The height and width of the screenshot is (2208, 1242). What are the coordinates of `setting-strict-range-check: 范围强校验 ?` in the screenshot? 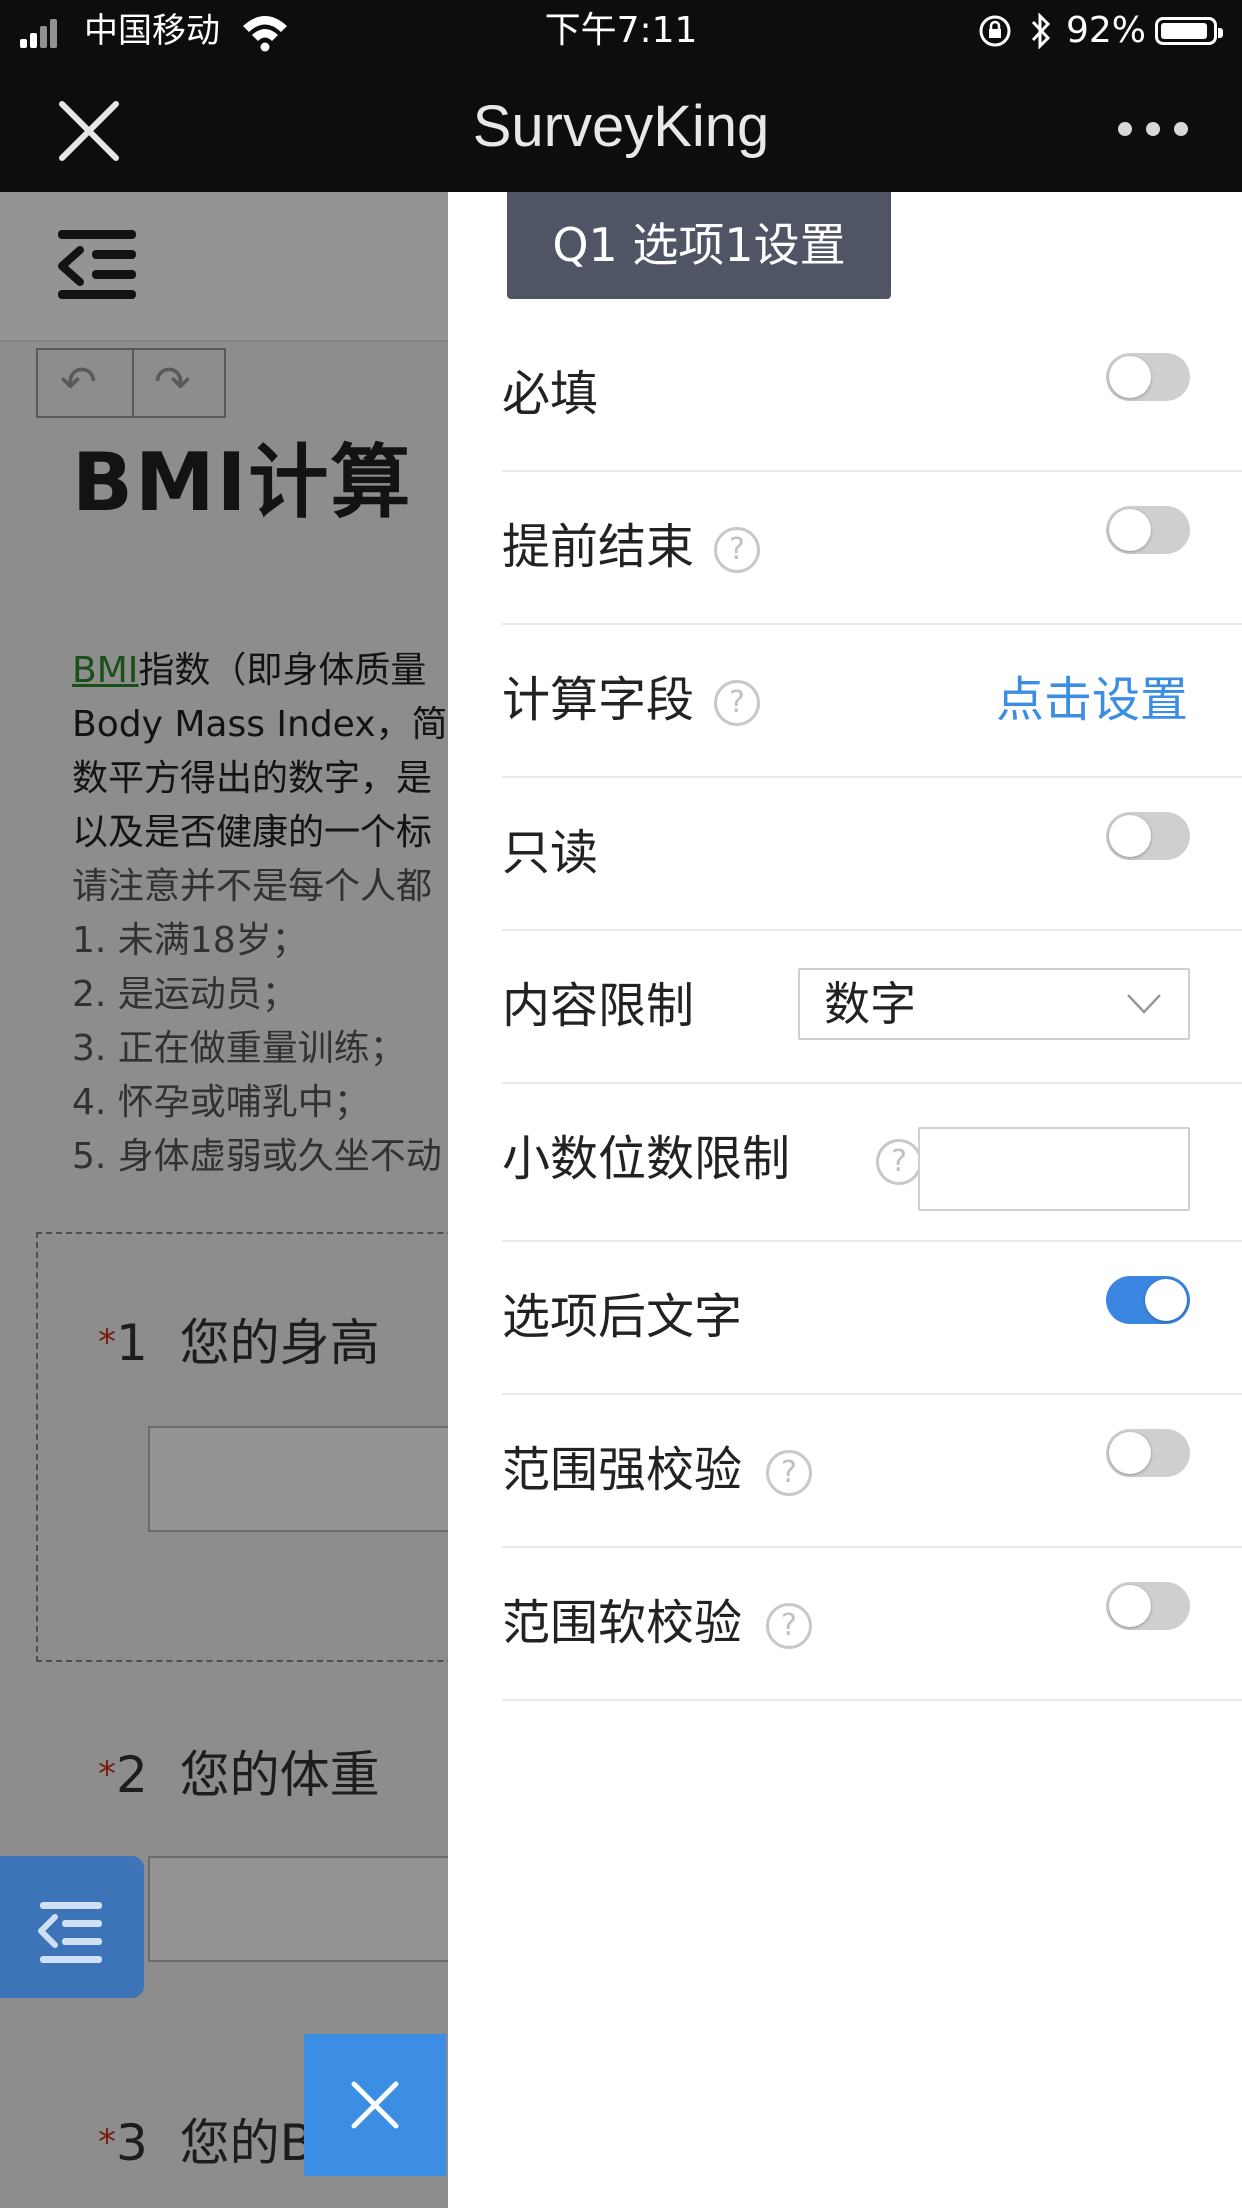 It's located at (872, 1471).